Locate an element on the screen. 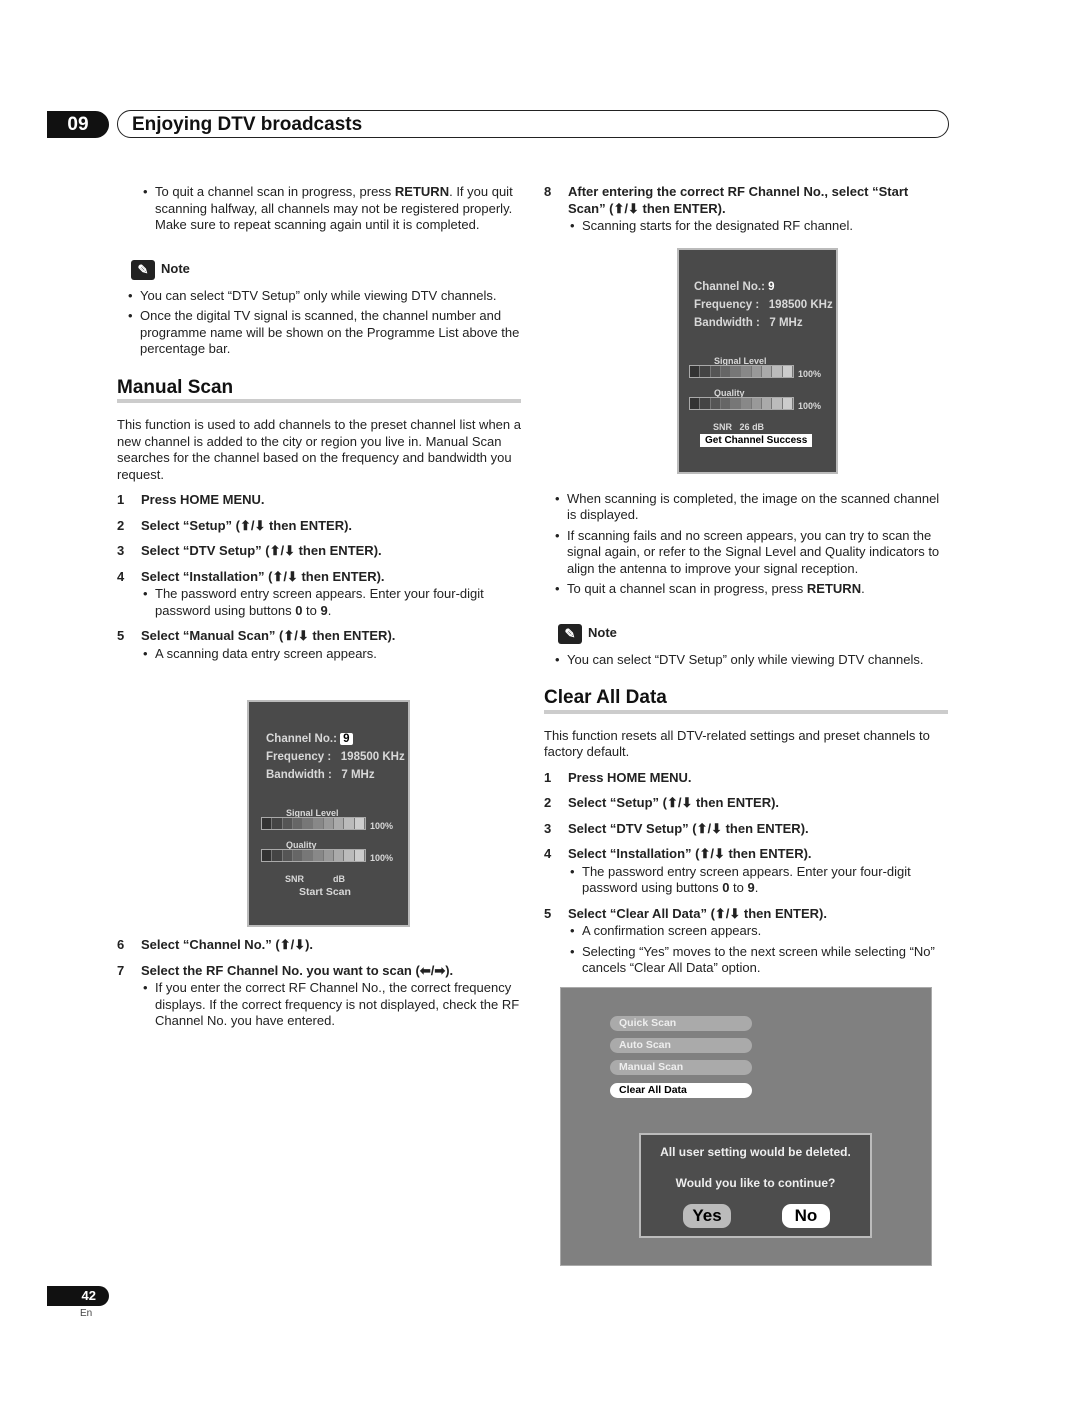  channel-input: 9 is located at coordinates (346, 739).